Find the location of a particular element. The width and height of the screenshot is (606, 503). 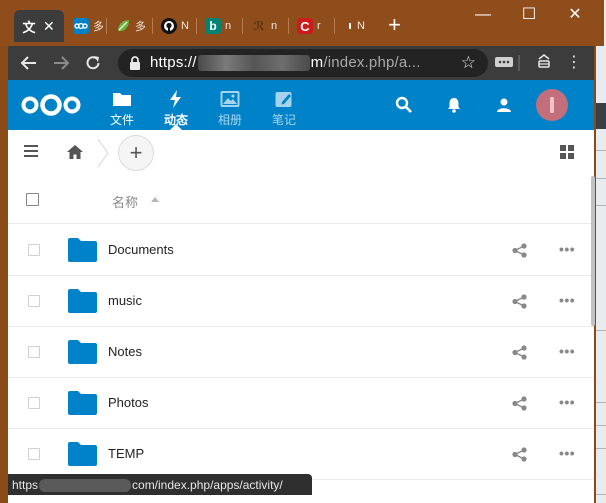

image-icon is located at coordinates (230, 99).